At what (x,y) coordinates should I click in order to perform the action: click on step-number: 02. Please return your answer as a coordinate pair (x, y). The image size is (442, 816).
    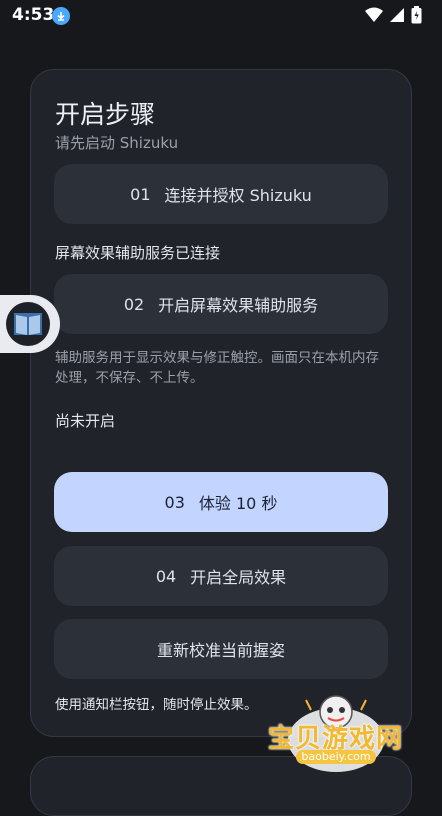
    Looking at the image, I should click on (134, 304).